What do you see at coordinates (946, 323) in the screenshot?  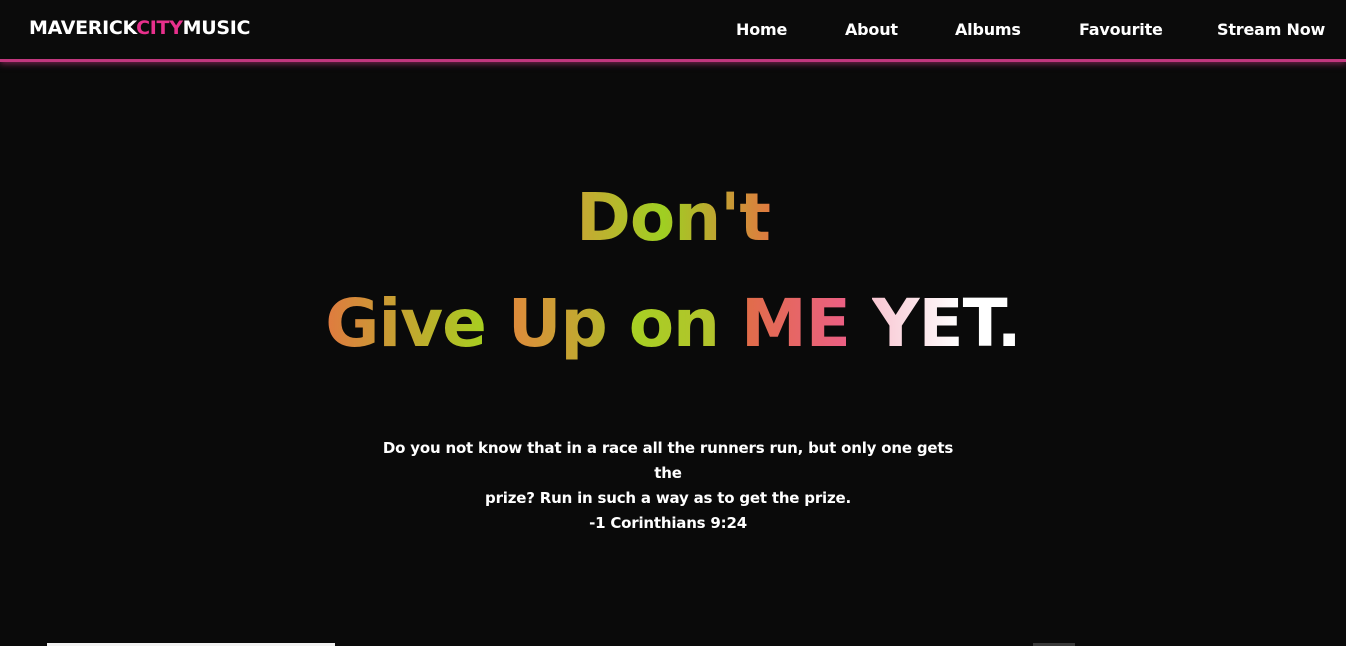 I see `hero-word-yet: YET.` at bounding box center [946, 323].